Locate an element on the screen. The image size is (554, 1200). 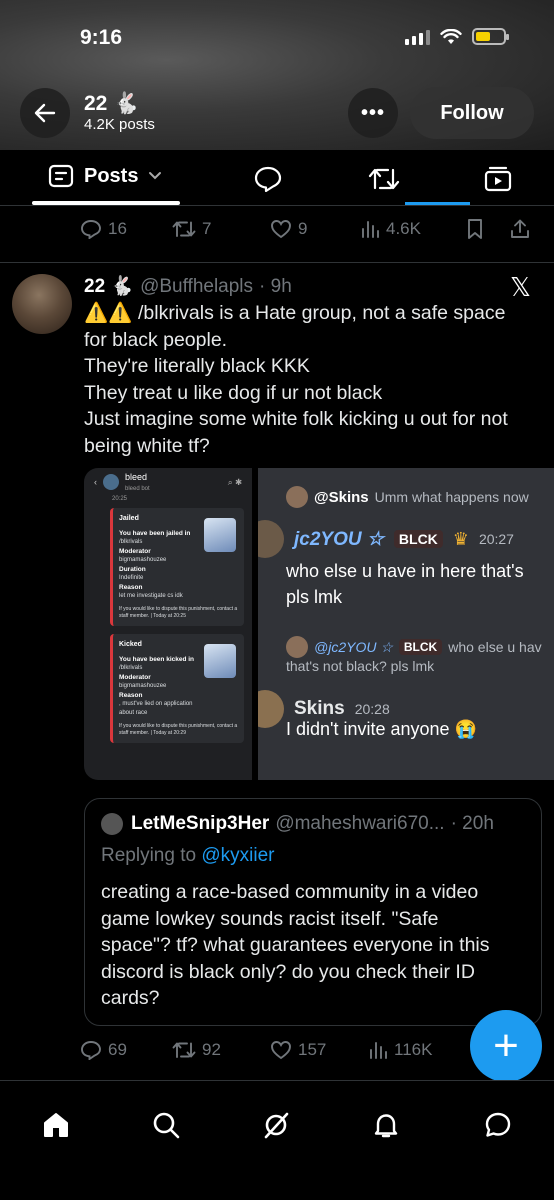
battery-icon is located at coordinates (490, 36).